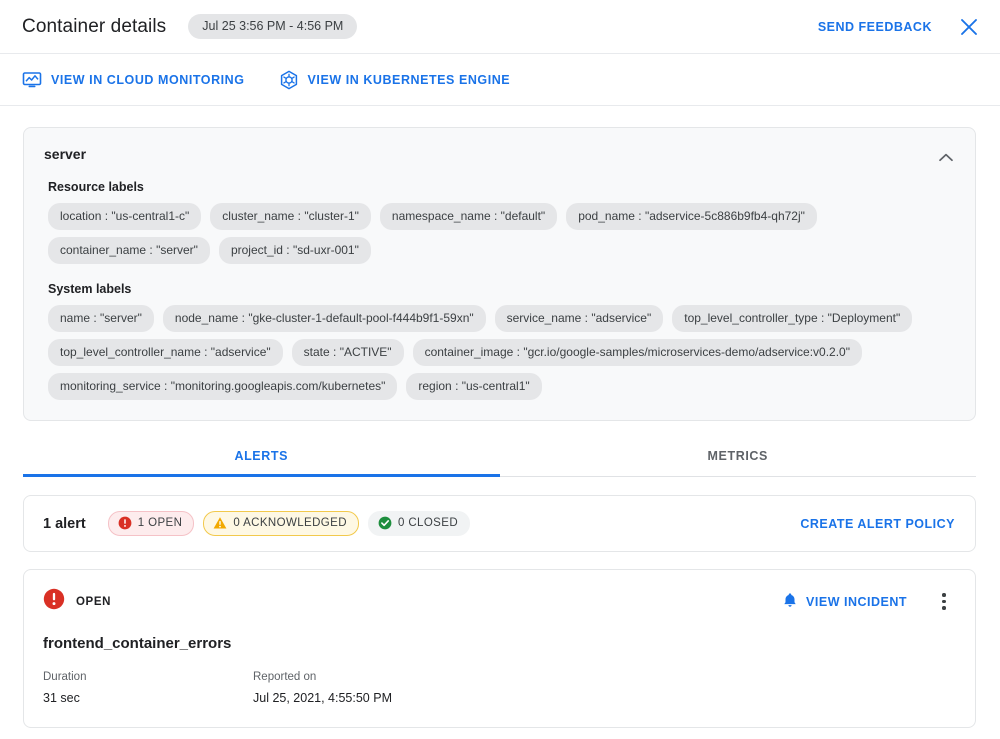  Describe the element at coordinates (331, 216) in the screenshot. I see `chip-value: "cluster-1"` at that location.